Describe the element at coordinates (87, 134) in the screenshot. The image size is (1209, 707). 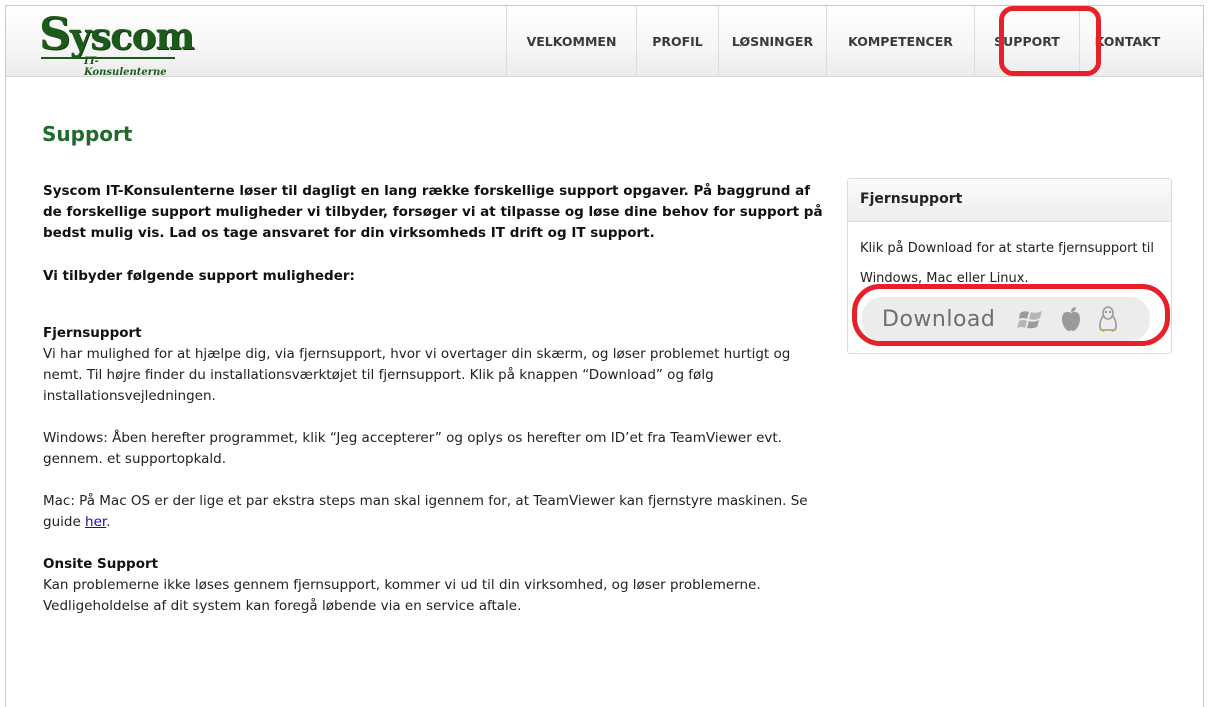
I see `page-title: Support` at that location.